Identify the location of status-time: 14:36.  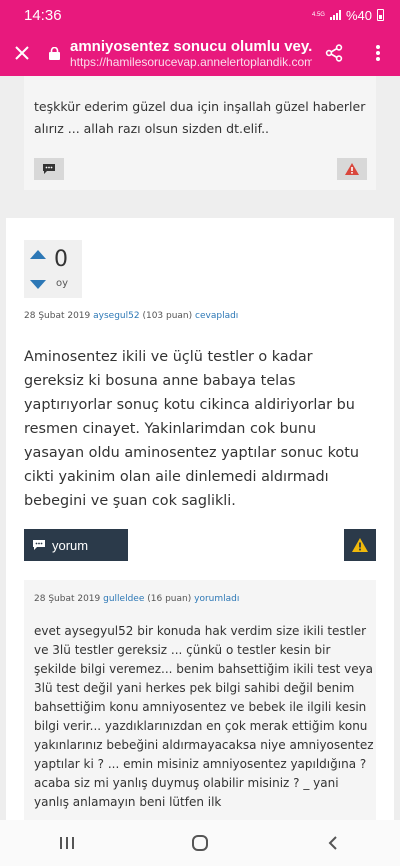
(43, 15).